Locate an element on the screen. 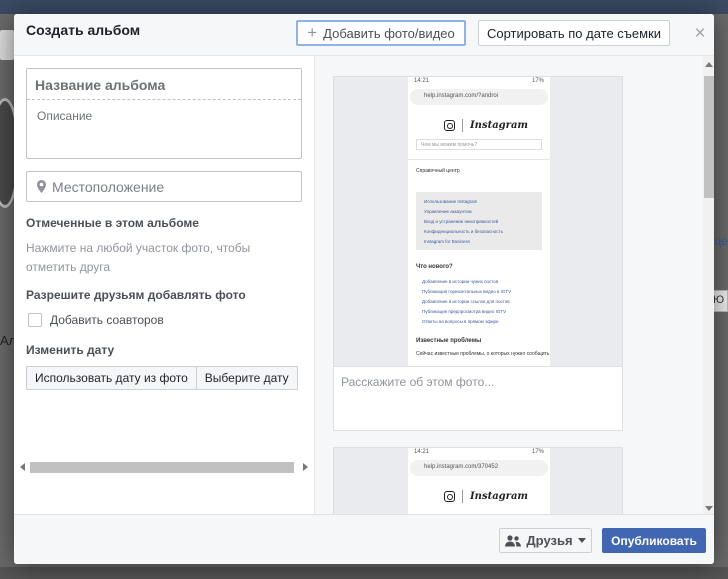  phone-link: Конфиденциальность и безопасность is located at coordinates (463, 231).